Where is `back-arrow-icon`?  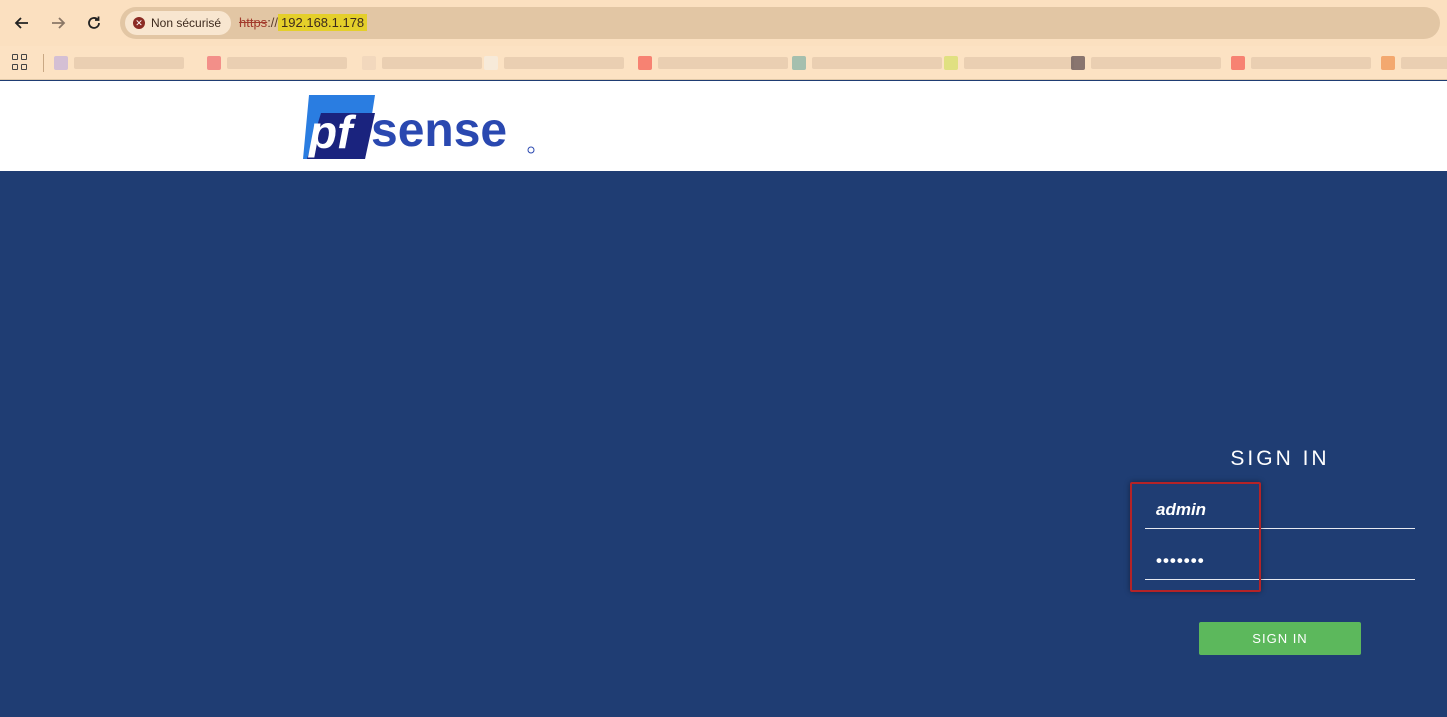
back-arrow-icon is located at coordinates (21, 23).